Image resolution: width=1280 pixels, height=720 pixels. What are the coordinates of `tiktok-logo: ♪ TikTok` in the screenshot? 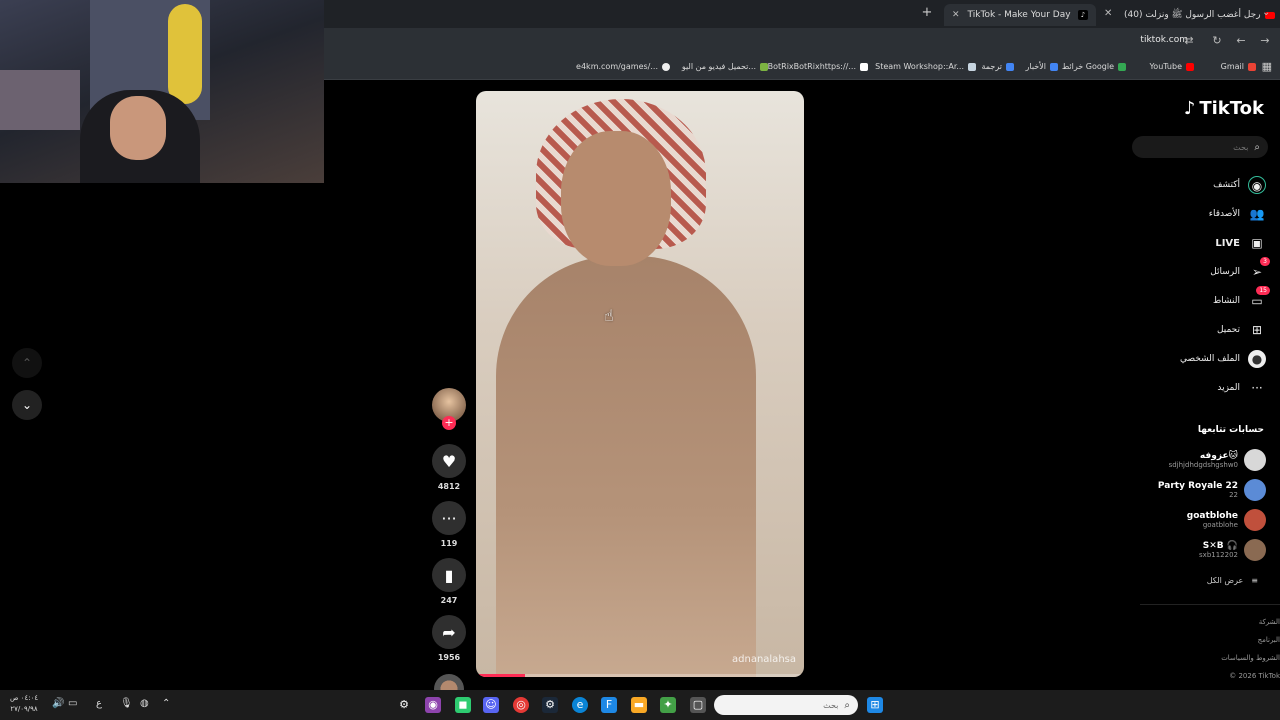 It's located at (1224, 108).